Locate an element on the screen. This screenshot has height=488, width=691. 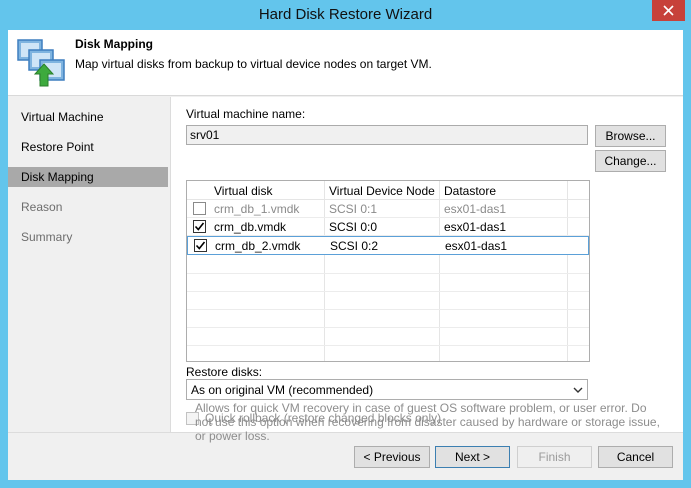
vm-name-label: Virtual machine name: is located at coordinates (246, 114).